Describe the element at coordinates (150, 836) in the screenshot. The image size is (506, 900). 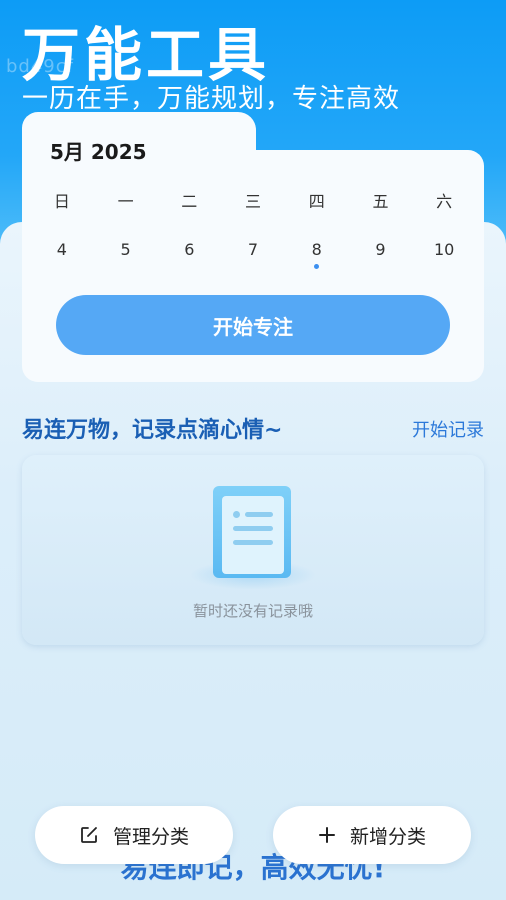
I see `manage-category-label: 管理分类` at that location.